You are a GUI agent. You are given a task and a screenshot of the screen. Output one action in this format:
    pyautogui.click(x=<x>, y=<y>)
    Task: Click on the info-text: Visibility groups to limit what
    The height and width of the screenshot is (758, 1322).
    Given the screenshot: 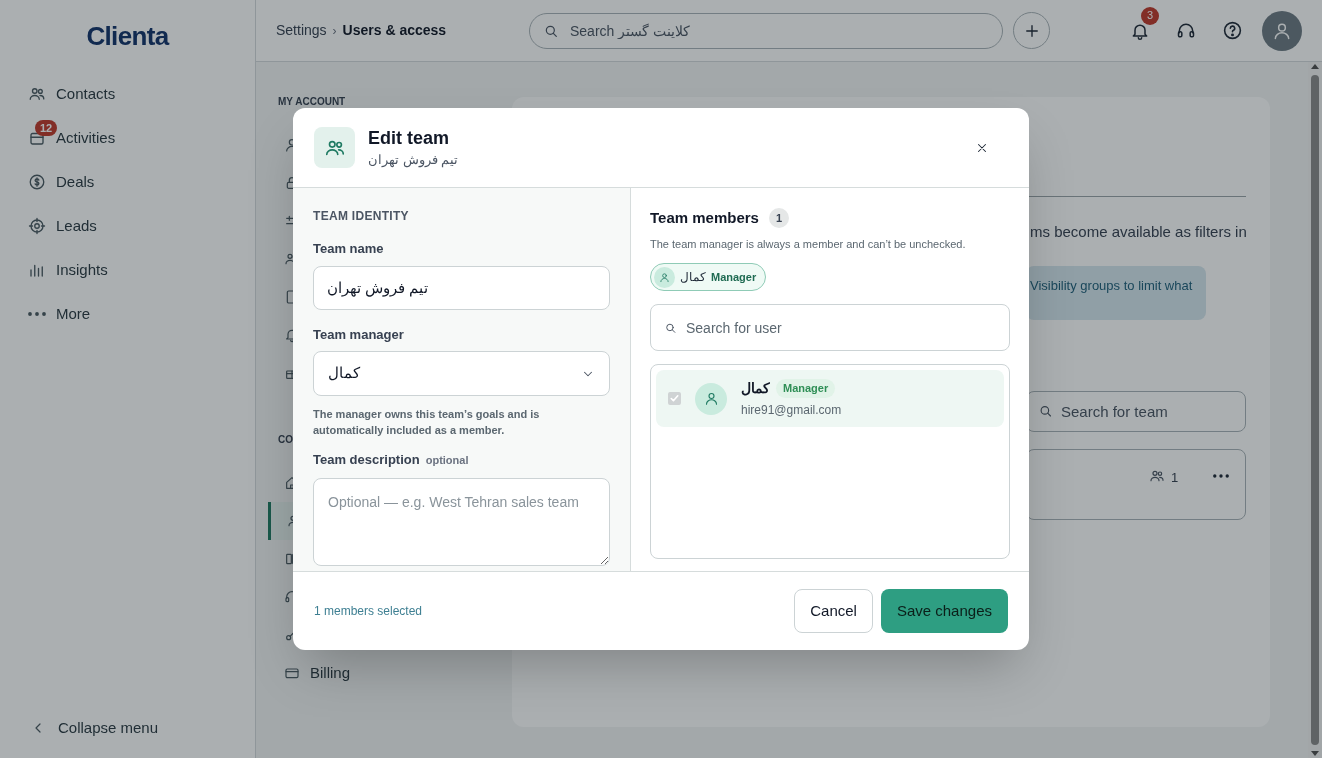 What is the action you would take?
    pyautogui.click(x=1111, y=285)
    